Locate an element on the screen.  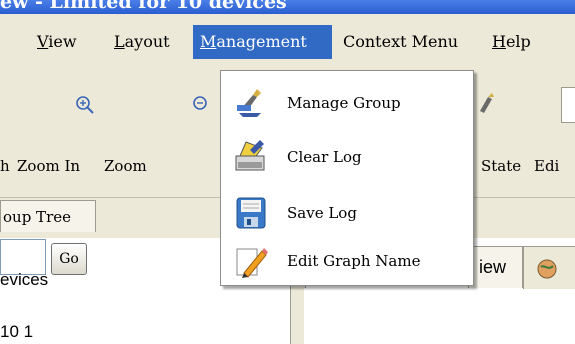
tree-item-partial: 10 1 is located at coordinates (16, 333).